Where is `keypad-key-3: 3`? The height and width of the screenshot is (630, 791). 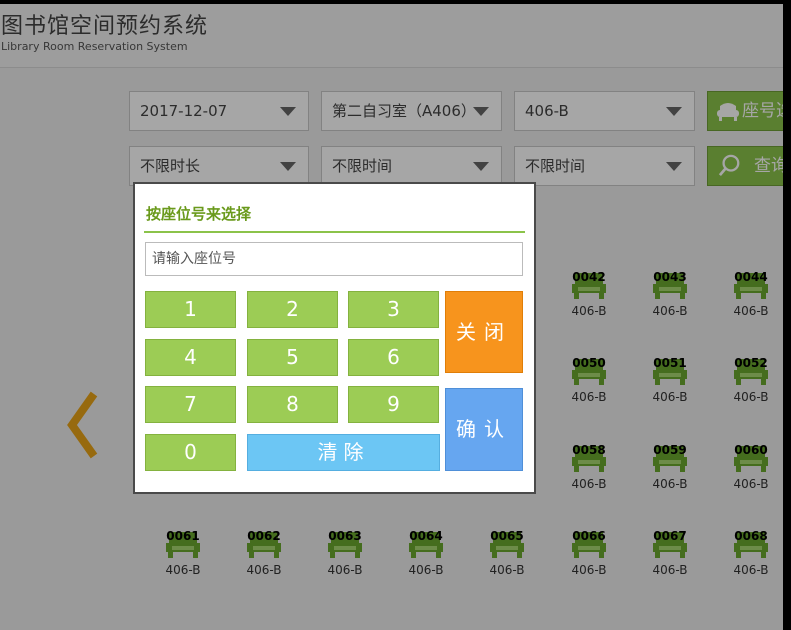 keypad-key-3: 3 is located at coordinates (393, 309).